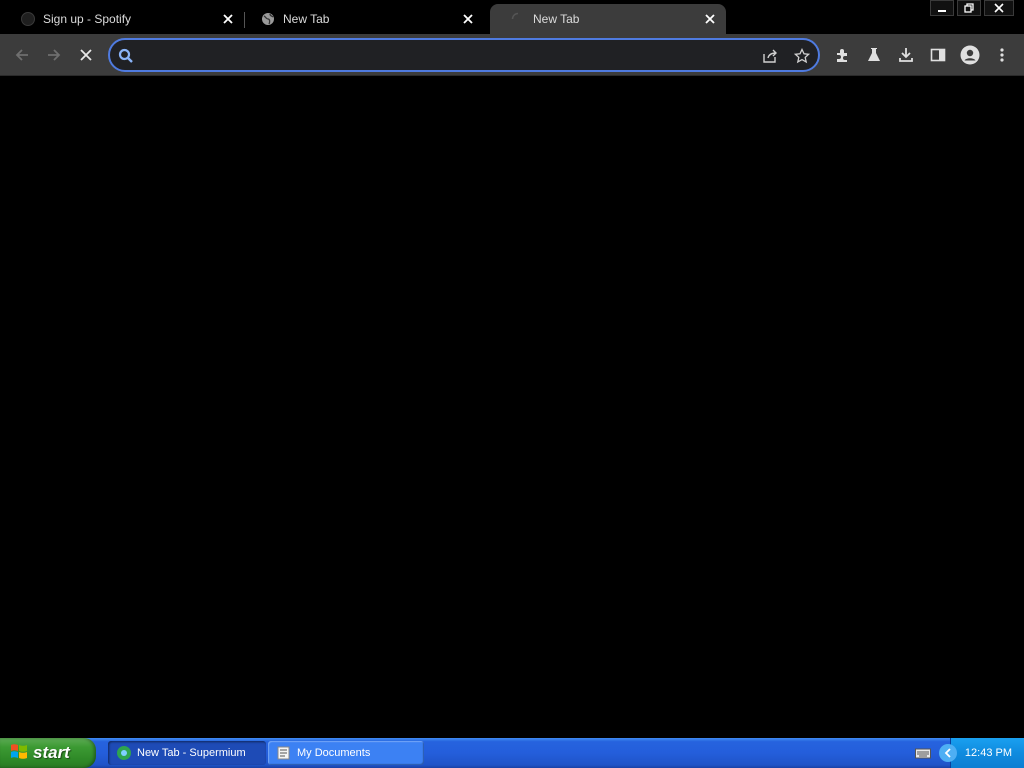  Describe the element at coordinates (446, 56) in the screenshot. I see `omnibox-input` at that location.